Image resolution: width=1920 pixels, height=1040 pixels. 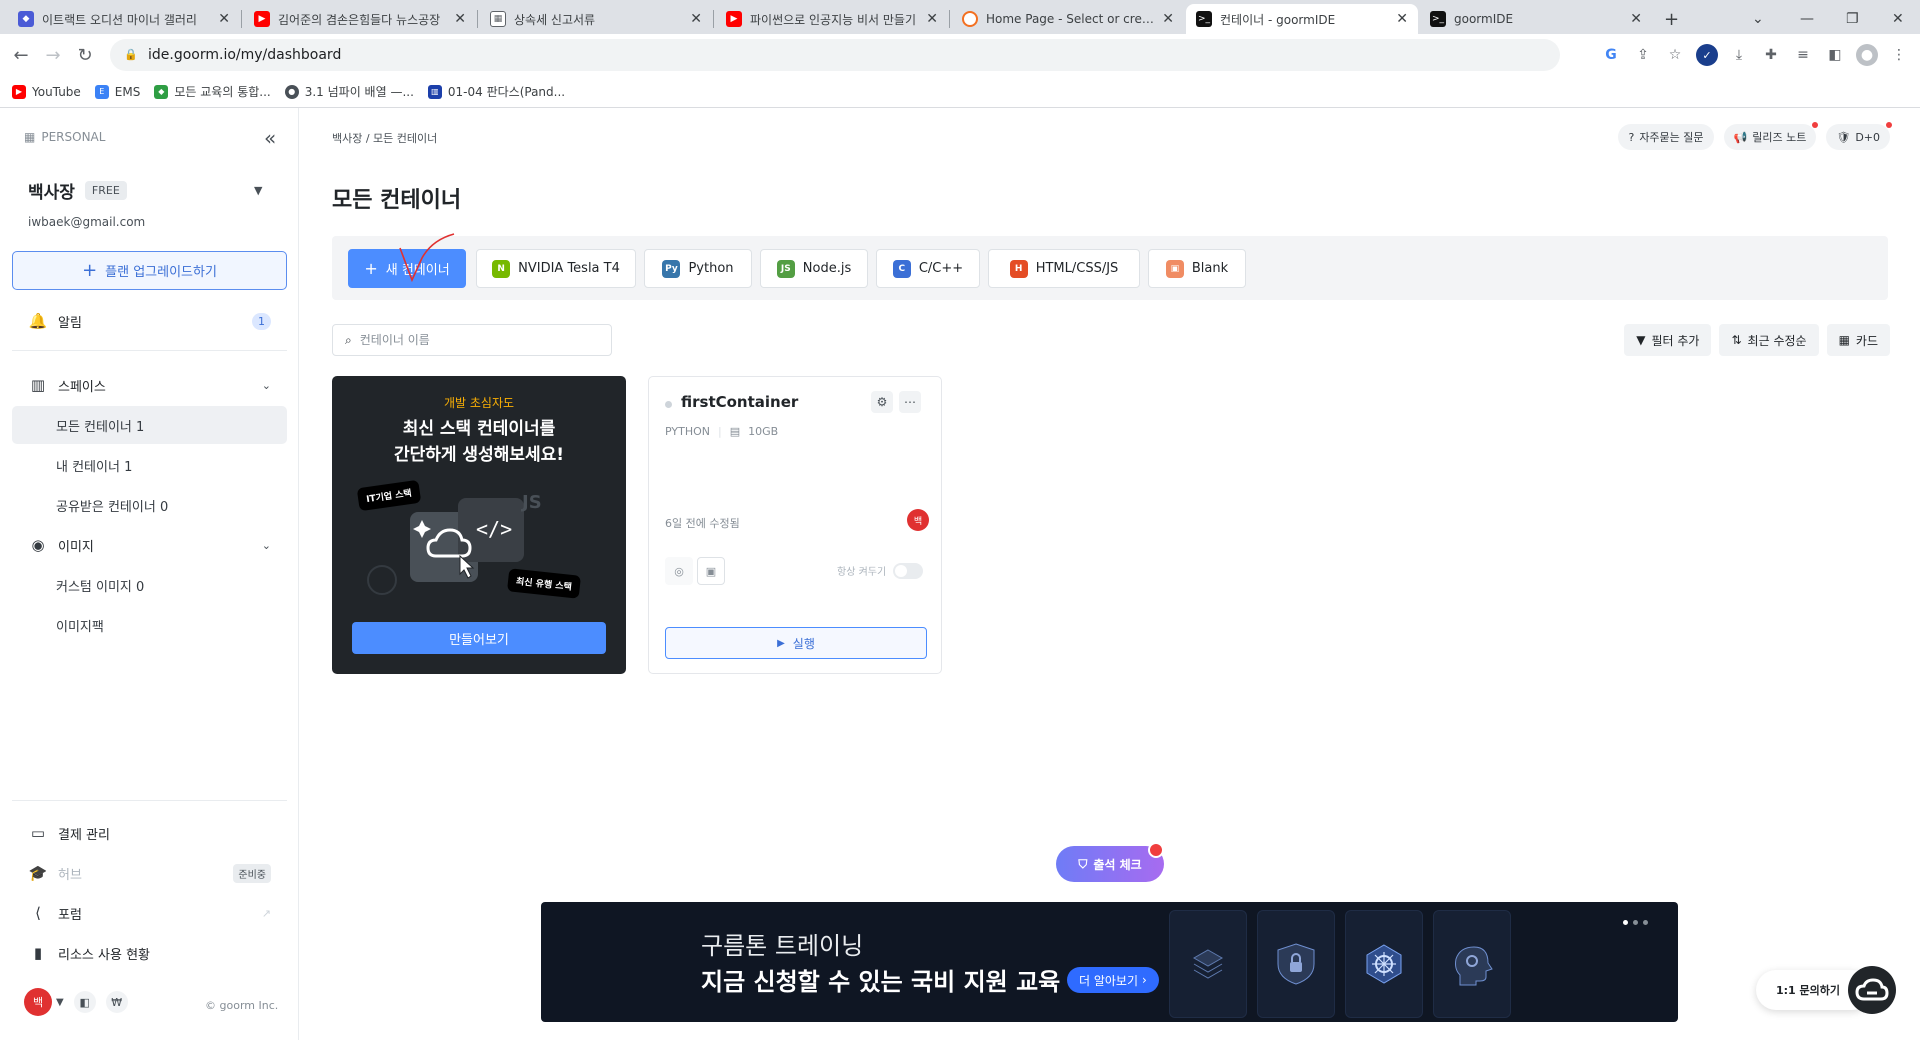 What do you see at coordinates (1769, 340) in the screenshot?
I see `sort-button: ⇅ 최근 수정순` at bounding box center [1769, 340].